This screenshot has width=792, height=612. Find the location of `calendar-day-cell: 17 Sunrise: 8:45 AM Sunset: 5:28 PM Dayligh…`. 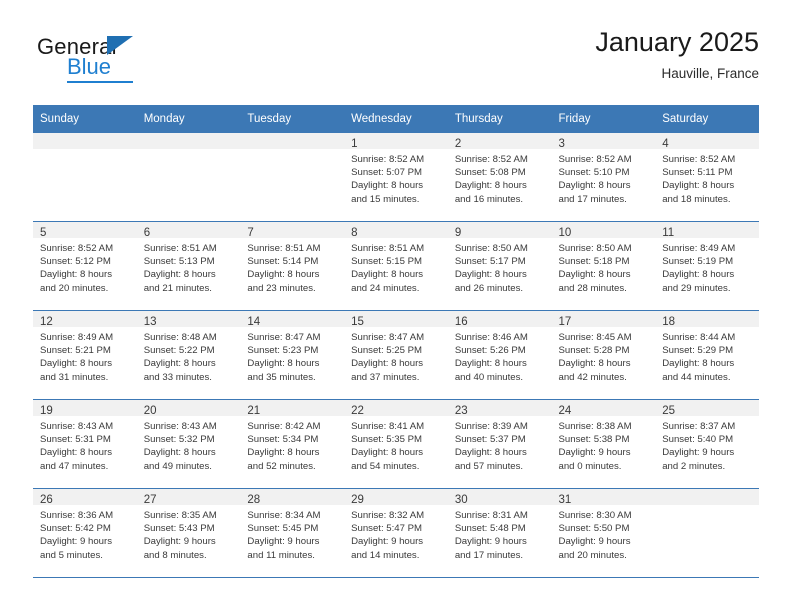

calendar-day-cell: 17 Sunrise: 8:45 AM Sunset: 5:28 PM Dayligh… is located at coordinates (603, 355).